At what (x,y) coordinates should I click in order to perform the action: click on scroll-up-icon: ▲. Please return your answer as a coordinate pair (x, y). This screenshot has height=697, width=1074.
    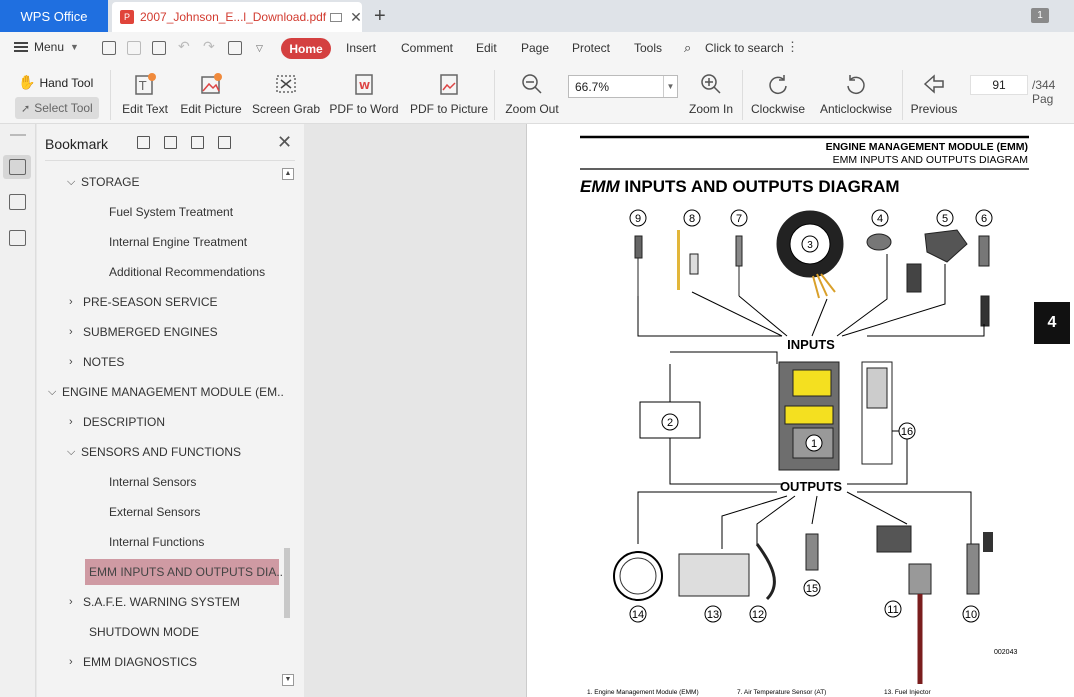
    Looking at the image, I should click on (288, 174).